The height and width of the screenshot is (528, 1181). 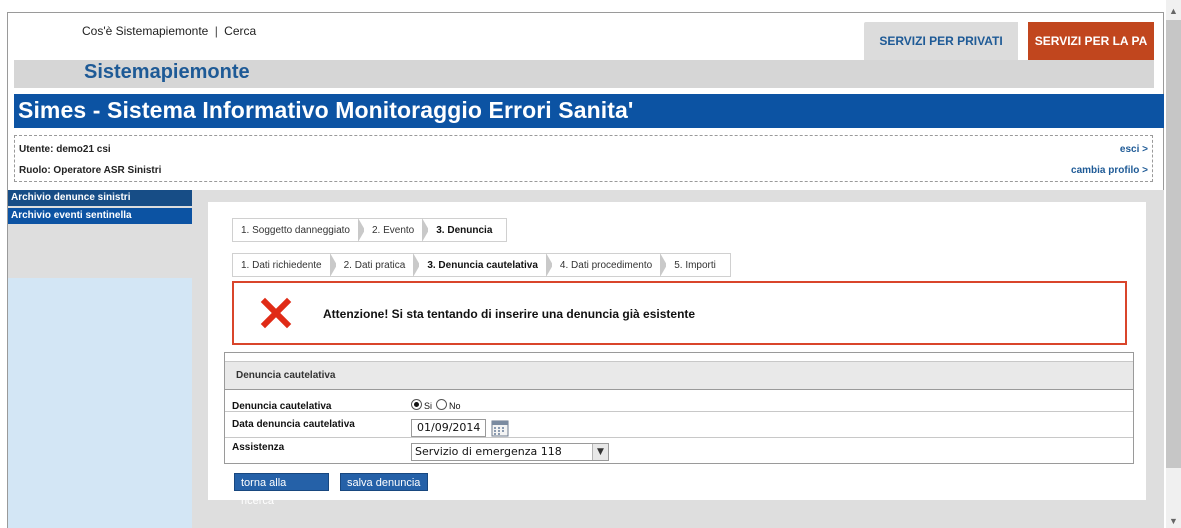 What do you see at coordinates (145, 31) in the screenshot?
I see `link-about: Cos'è Sistemapiemonte` at bounding box center [145, 31].